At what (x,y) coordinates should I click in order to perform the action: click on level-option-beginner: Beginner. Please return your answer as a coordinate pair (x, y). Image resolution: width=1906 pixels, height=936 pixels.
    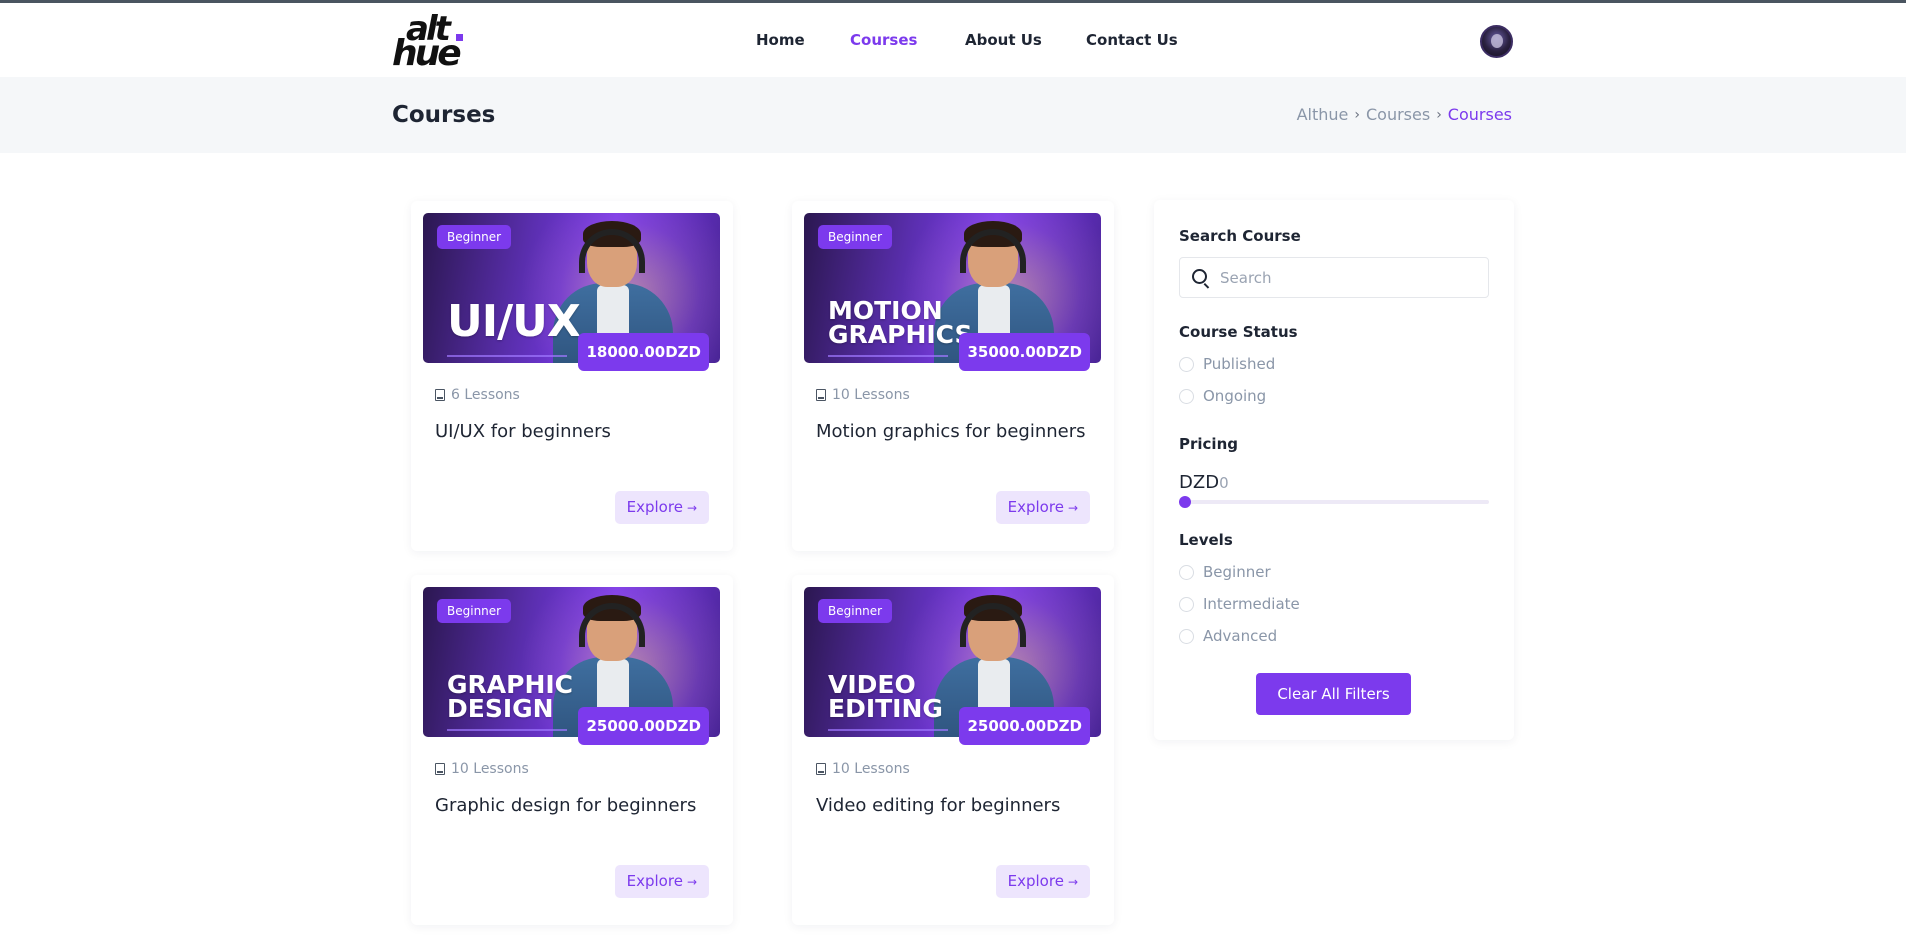
    Looking at the image, I should click on (1225, 572).